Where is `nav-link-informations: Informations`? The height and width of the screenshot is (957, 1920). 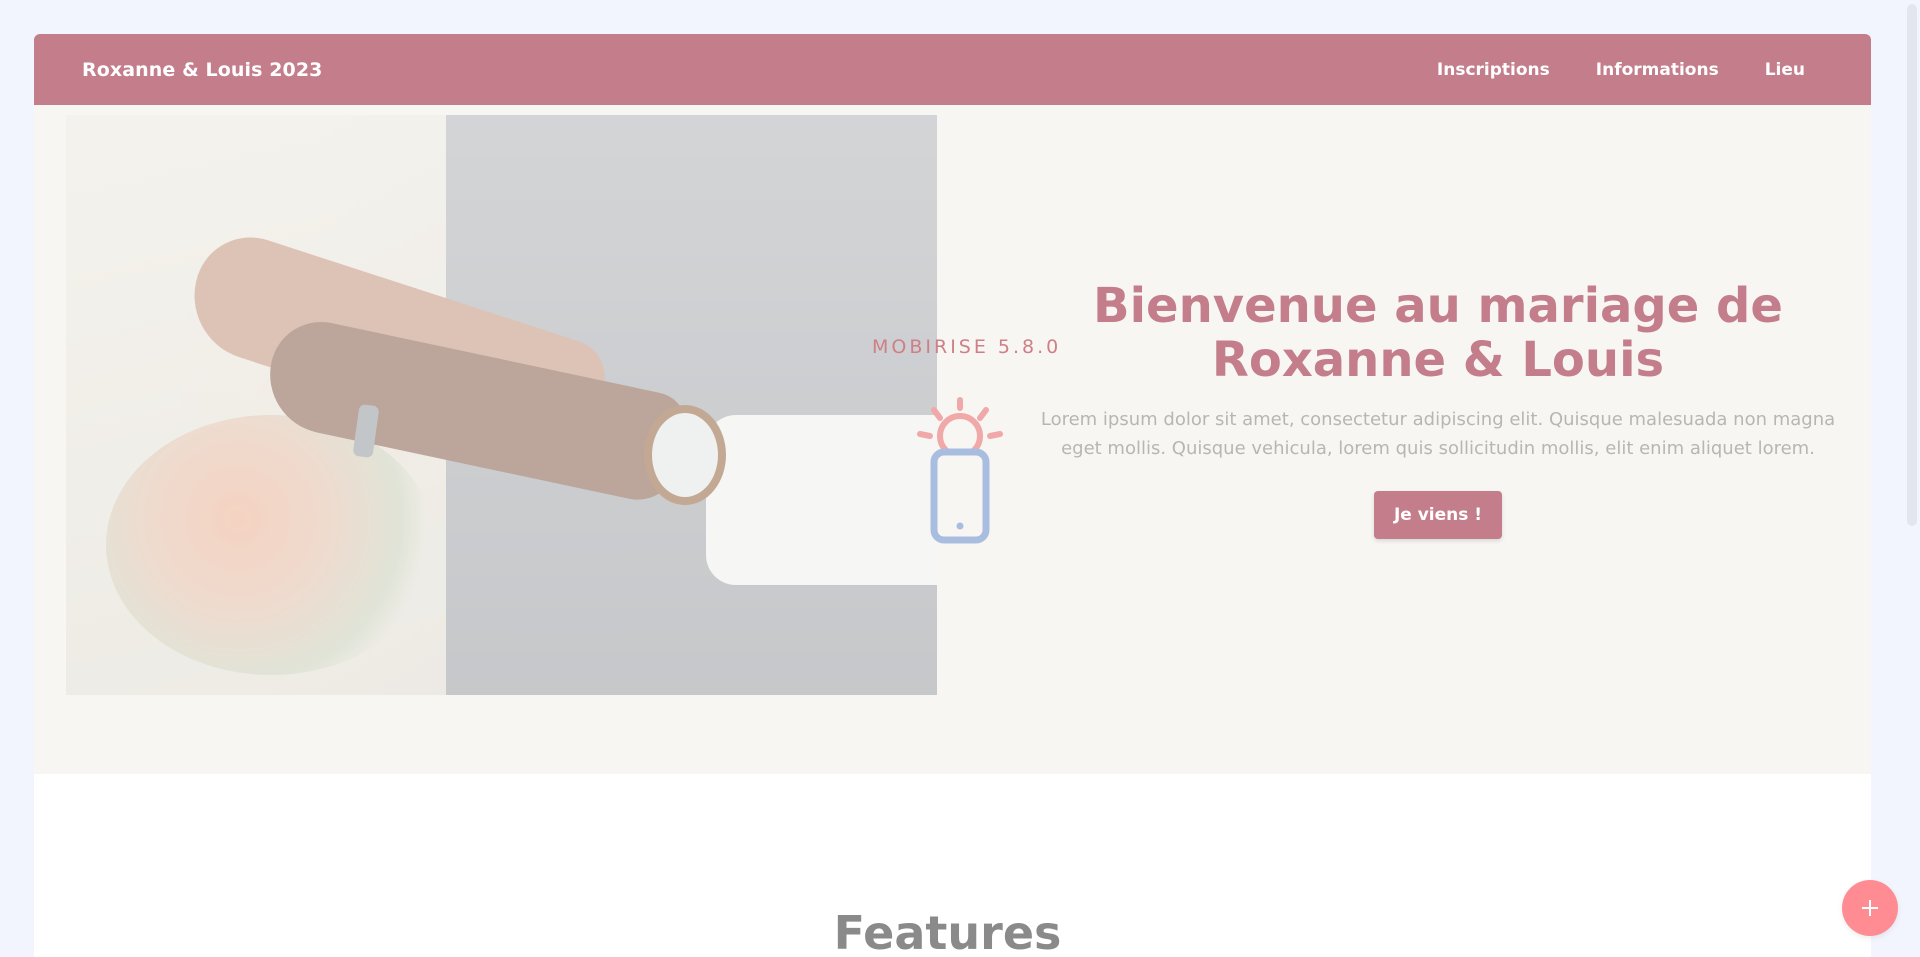
nav-link-informations: Informations is located at coordinates (1657, 70).